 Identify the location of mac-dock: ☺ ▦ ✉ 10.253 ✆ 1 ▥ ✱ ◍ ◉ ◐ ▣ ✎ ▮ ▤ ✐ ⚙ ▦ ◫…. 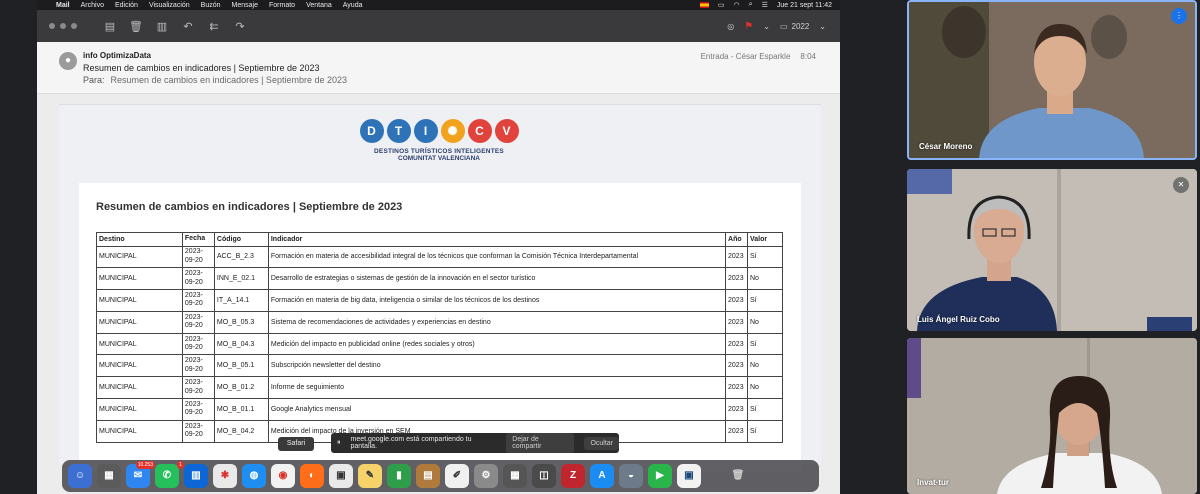
(440, 476).